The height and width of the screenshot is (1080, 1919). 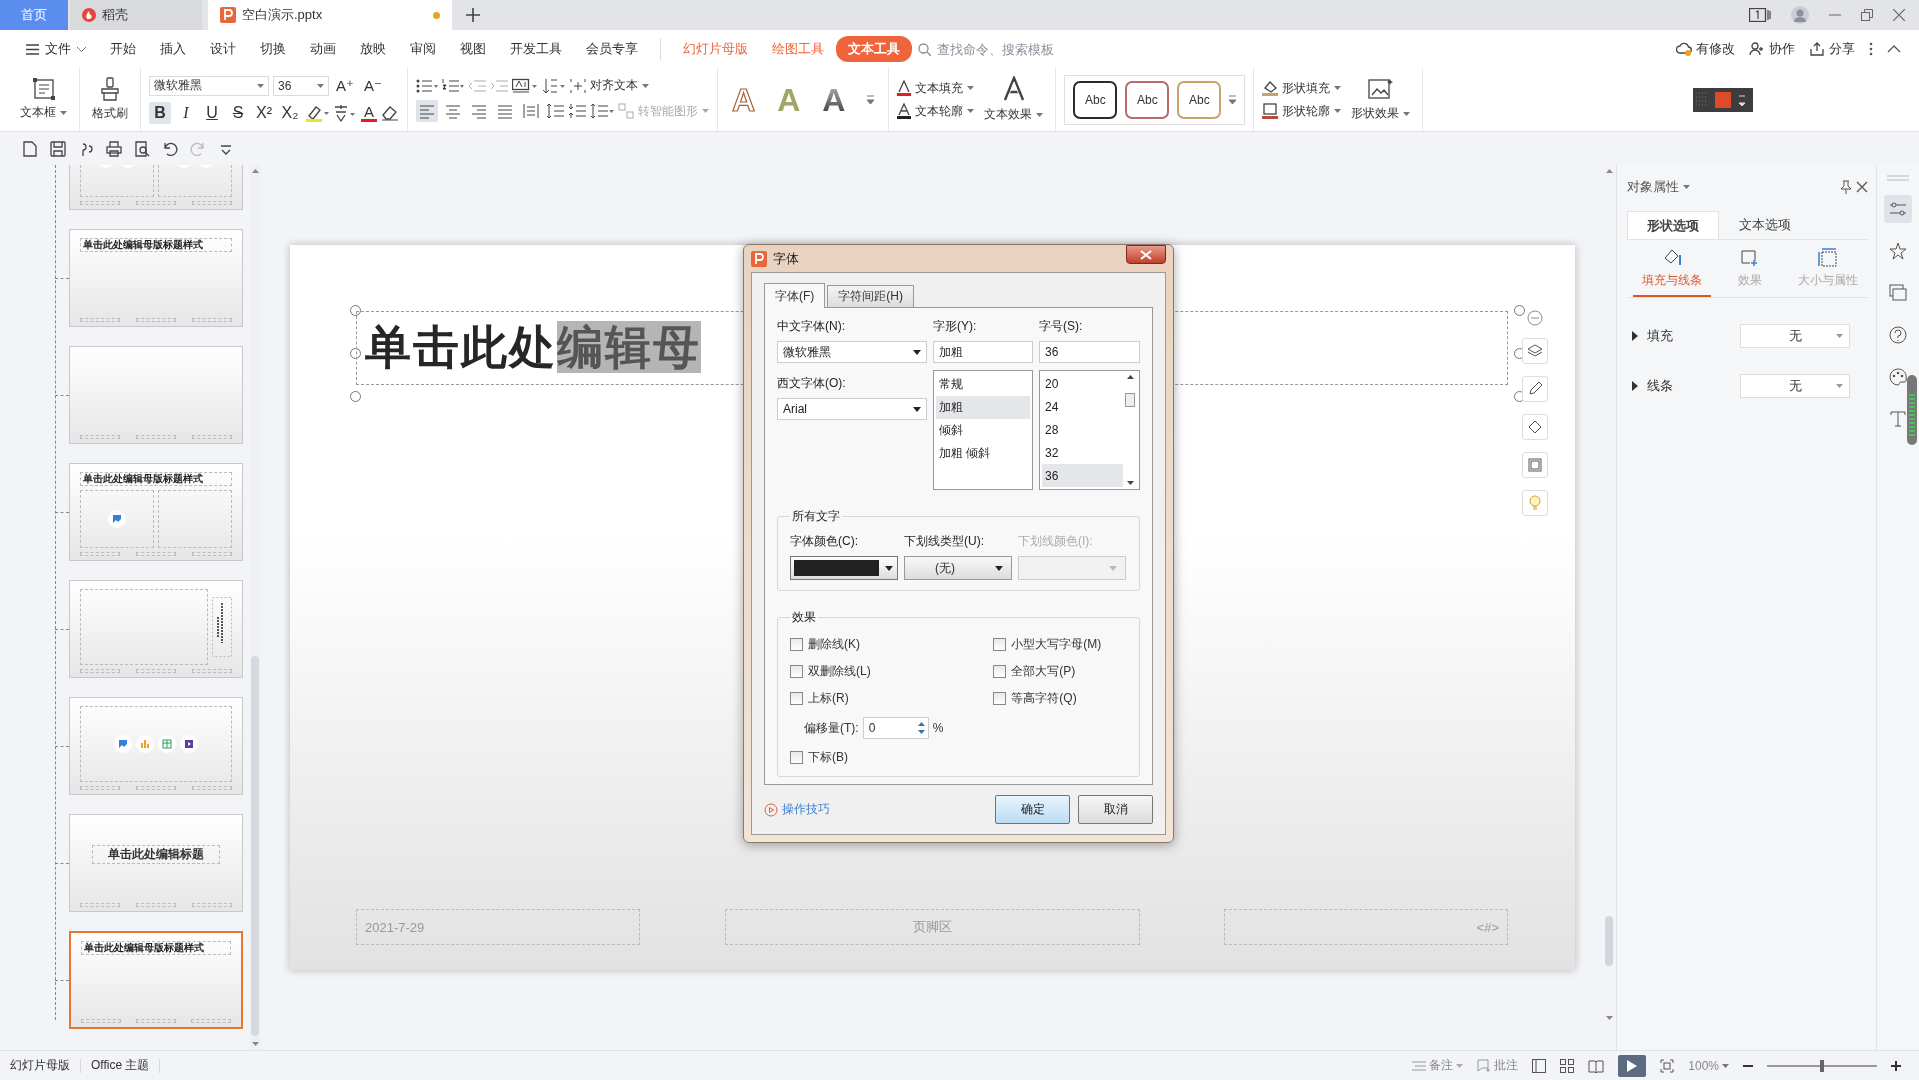 What do you see at coordinates (1001, 49) in the screenshot?
I see `search-field: 查找命令、搜索模板` at bounding box center [1001, 49].